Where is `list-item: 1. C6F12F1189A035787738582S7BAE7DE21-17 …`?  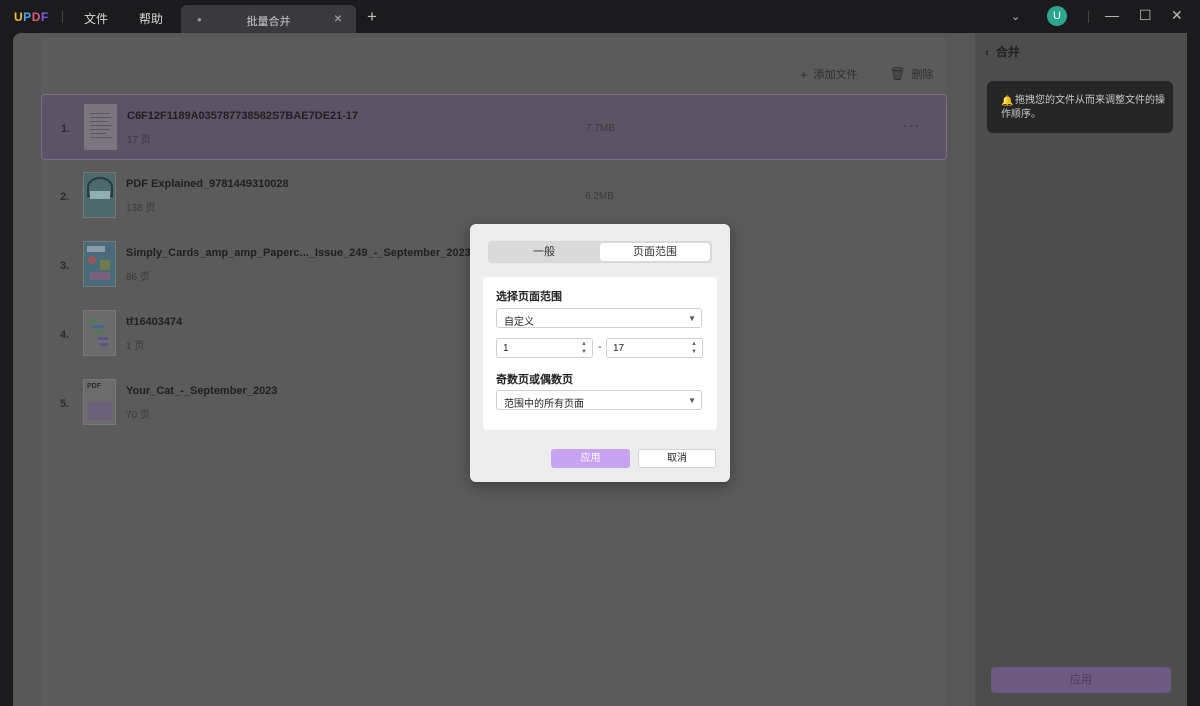
list-item: 1. C6F12F1189A035787738582S7BAE7DE21-17 … is located at coordinates (494, 127).